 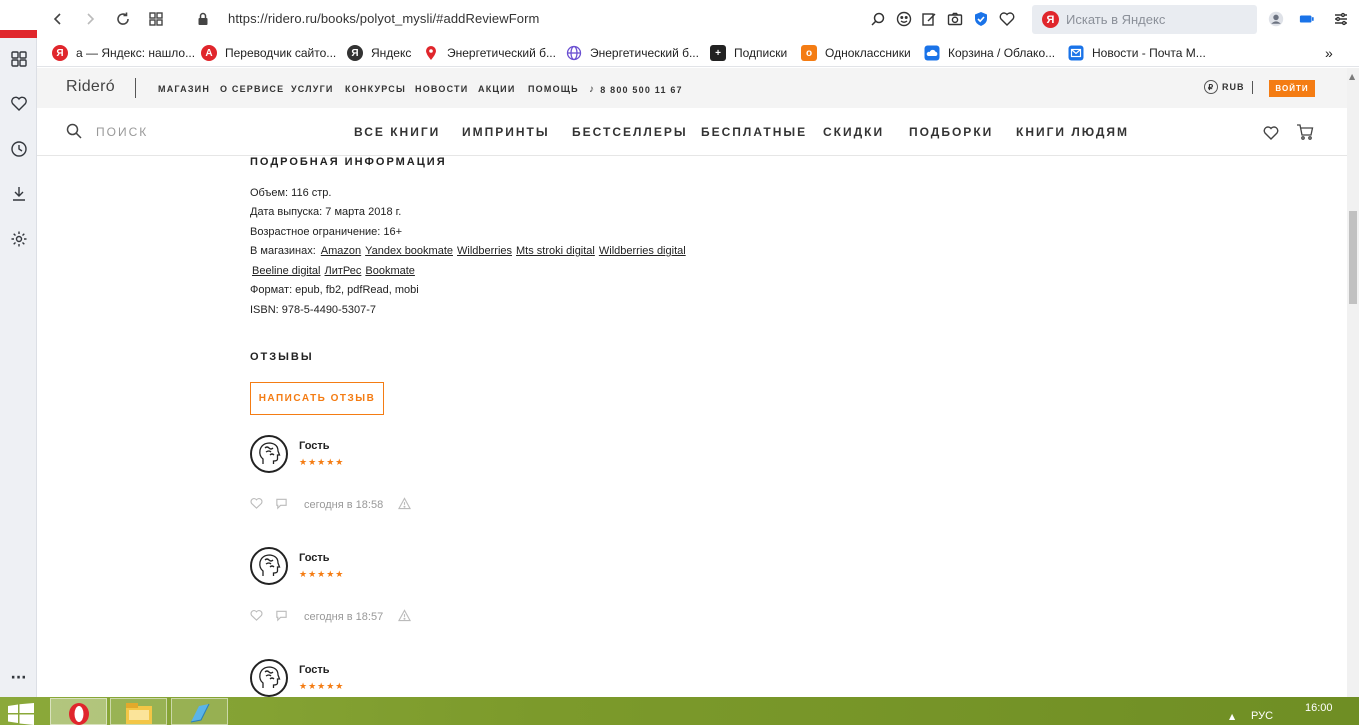 I want to click on nav-imprints: ИМПРИНТЫ, so click(x=506, y=132).